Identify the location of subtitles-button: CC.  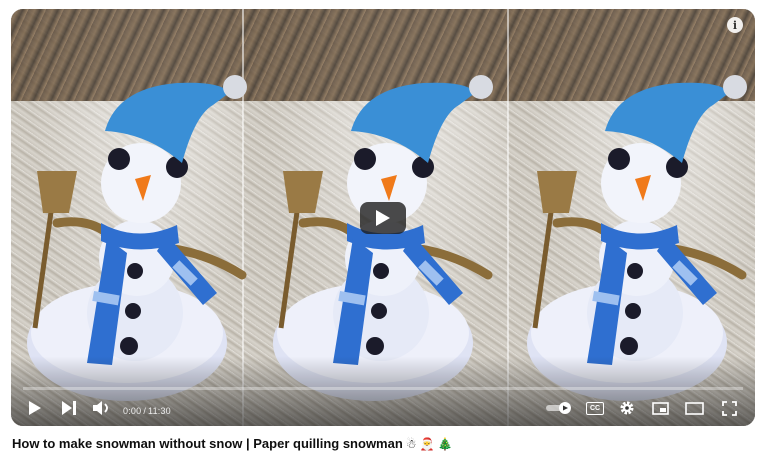
(595, 408).